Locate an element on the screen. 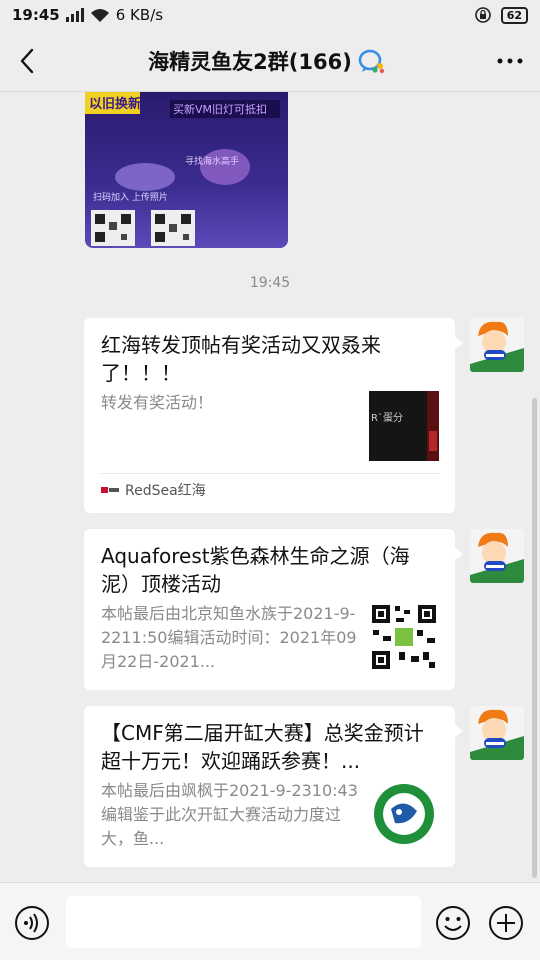 This screenshot has width=540, height=960. scrollbar is located at coordinates (534, 638).